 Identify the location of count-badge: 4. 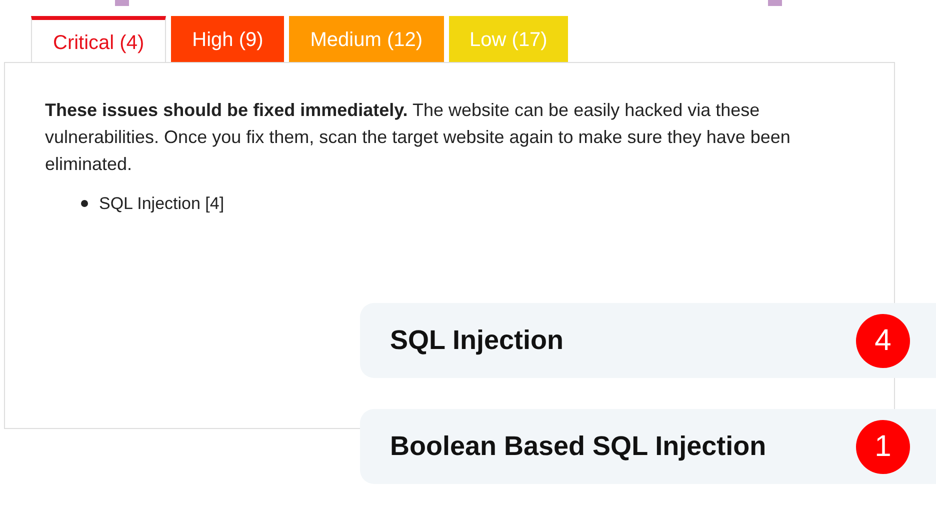
(883, 341).